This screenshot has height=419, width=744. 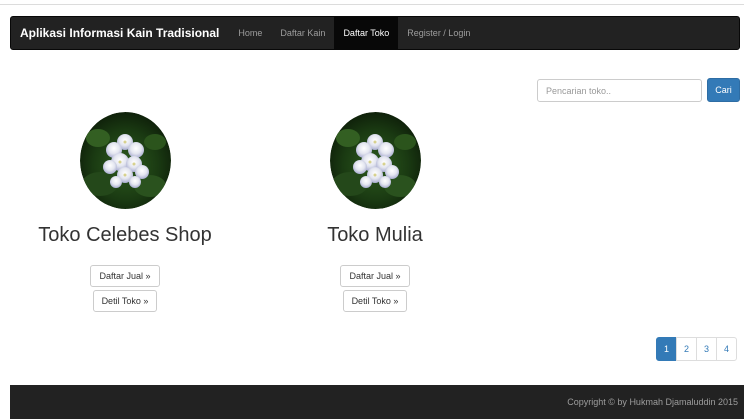 What do you see at coordinates (438, 33) in the screenshot?
I see `nav-item-register-login: Register / Login` at bounding box center [438, 33].